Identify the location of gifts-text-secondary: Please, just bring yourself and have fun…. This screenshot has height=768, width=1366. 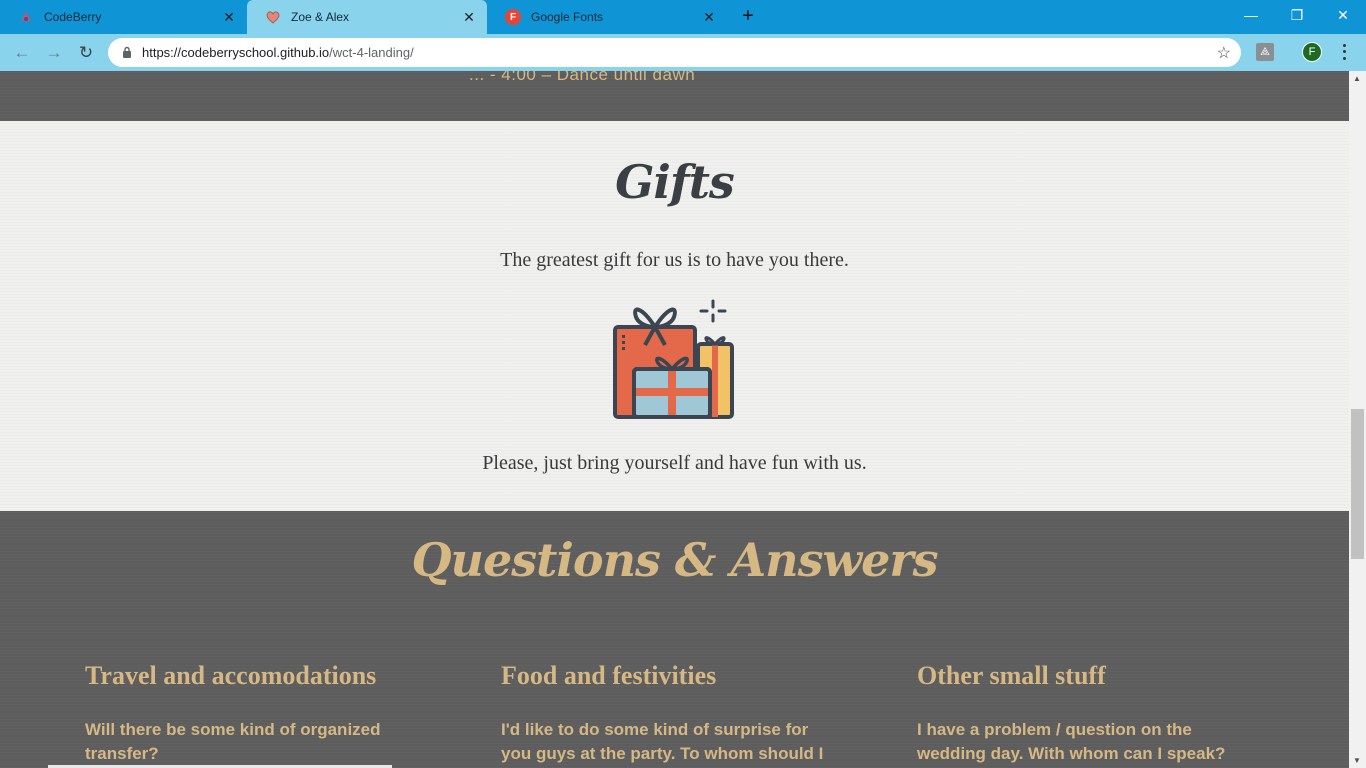
(674, 463).